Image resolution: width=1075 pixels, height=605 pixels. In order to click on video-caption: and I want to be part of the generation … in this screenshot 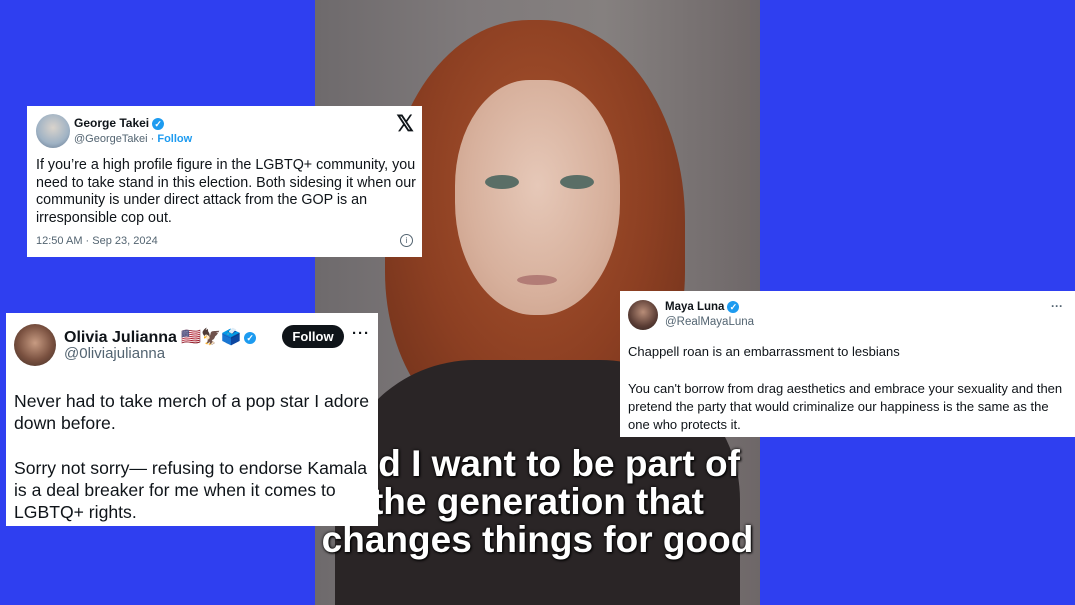, I will do `click(537, 502)`.